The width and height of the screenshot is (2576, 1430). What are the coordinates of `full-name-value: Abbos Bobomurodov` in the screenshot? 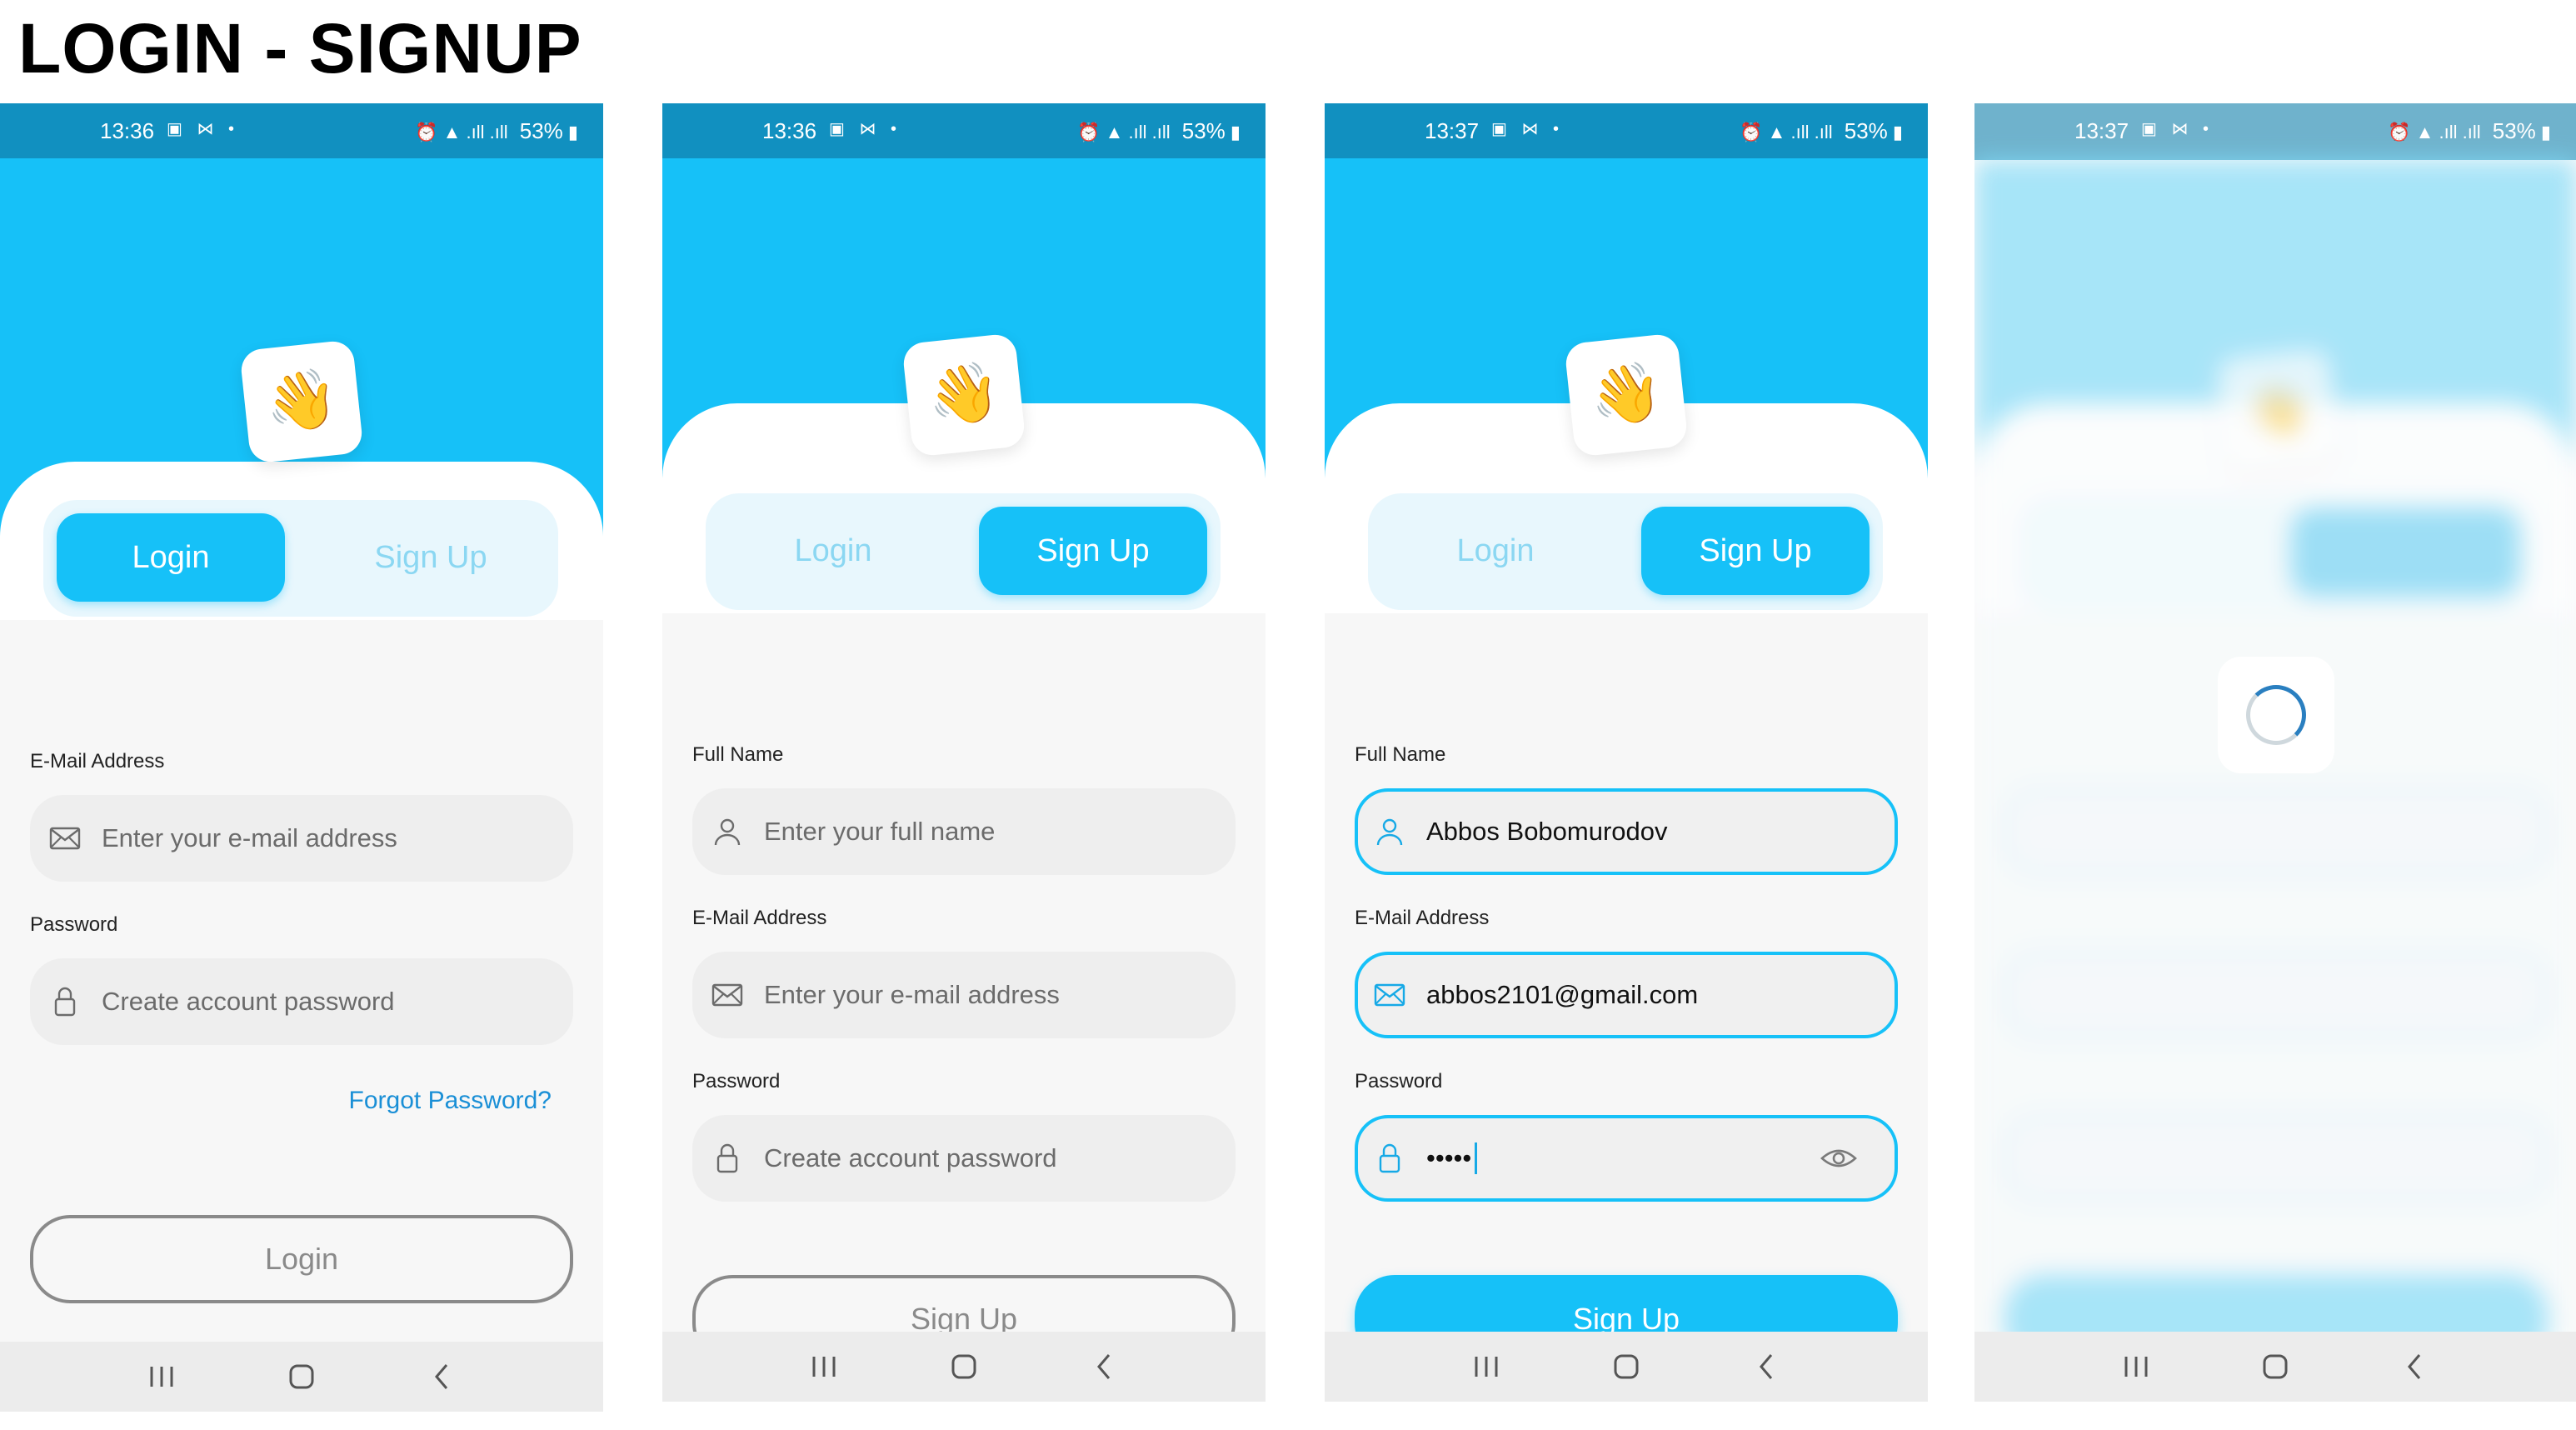 It's located at (1547, 831).